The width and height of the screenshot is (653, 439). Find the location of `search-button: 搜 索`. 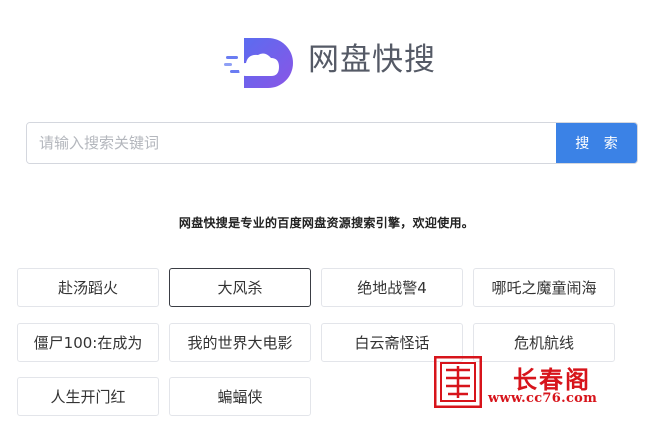

search-button: 搜 索 is located at coordinates (596, 143).